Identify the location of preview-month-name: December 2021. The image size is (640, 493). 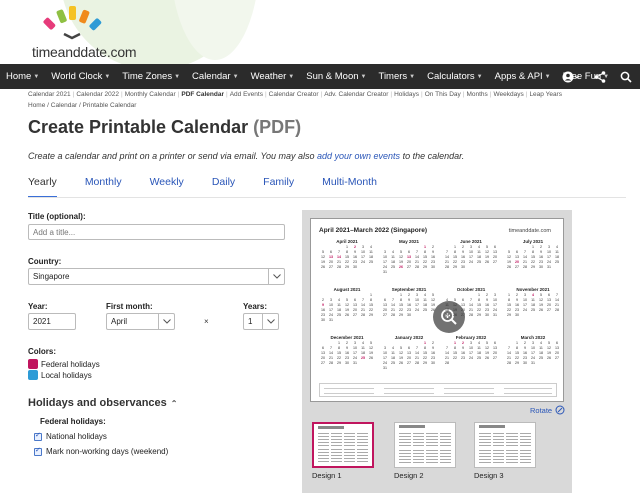
(347, 337).